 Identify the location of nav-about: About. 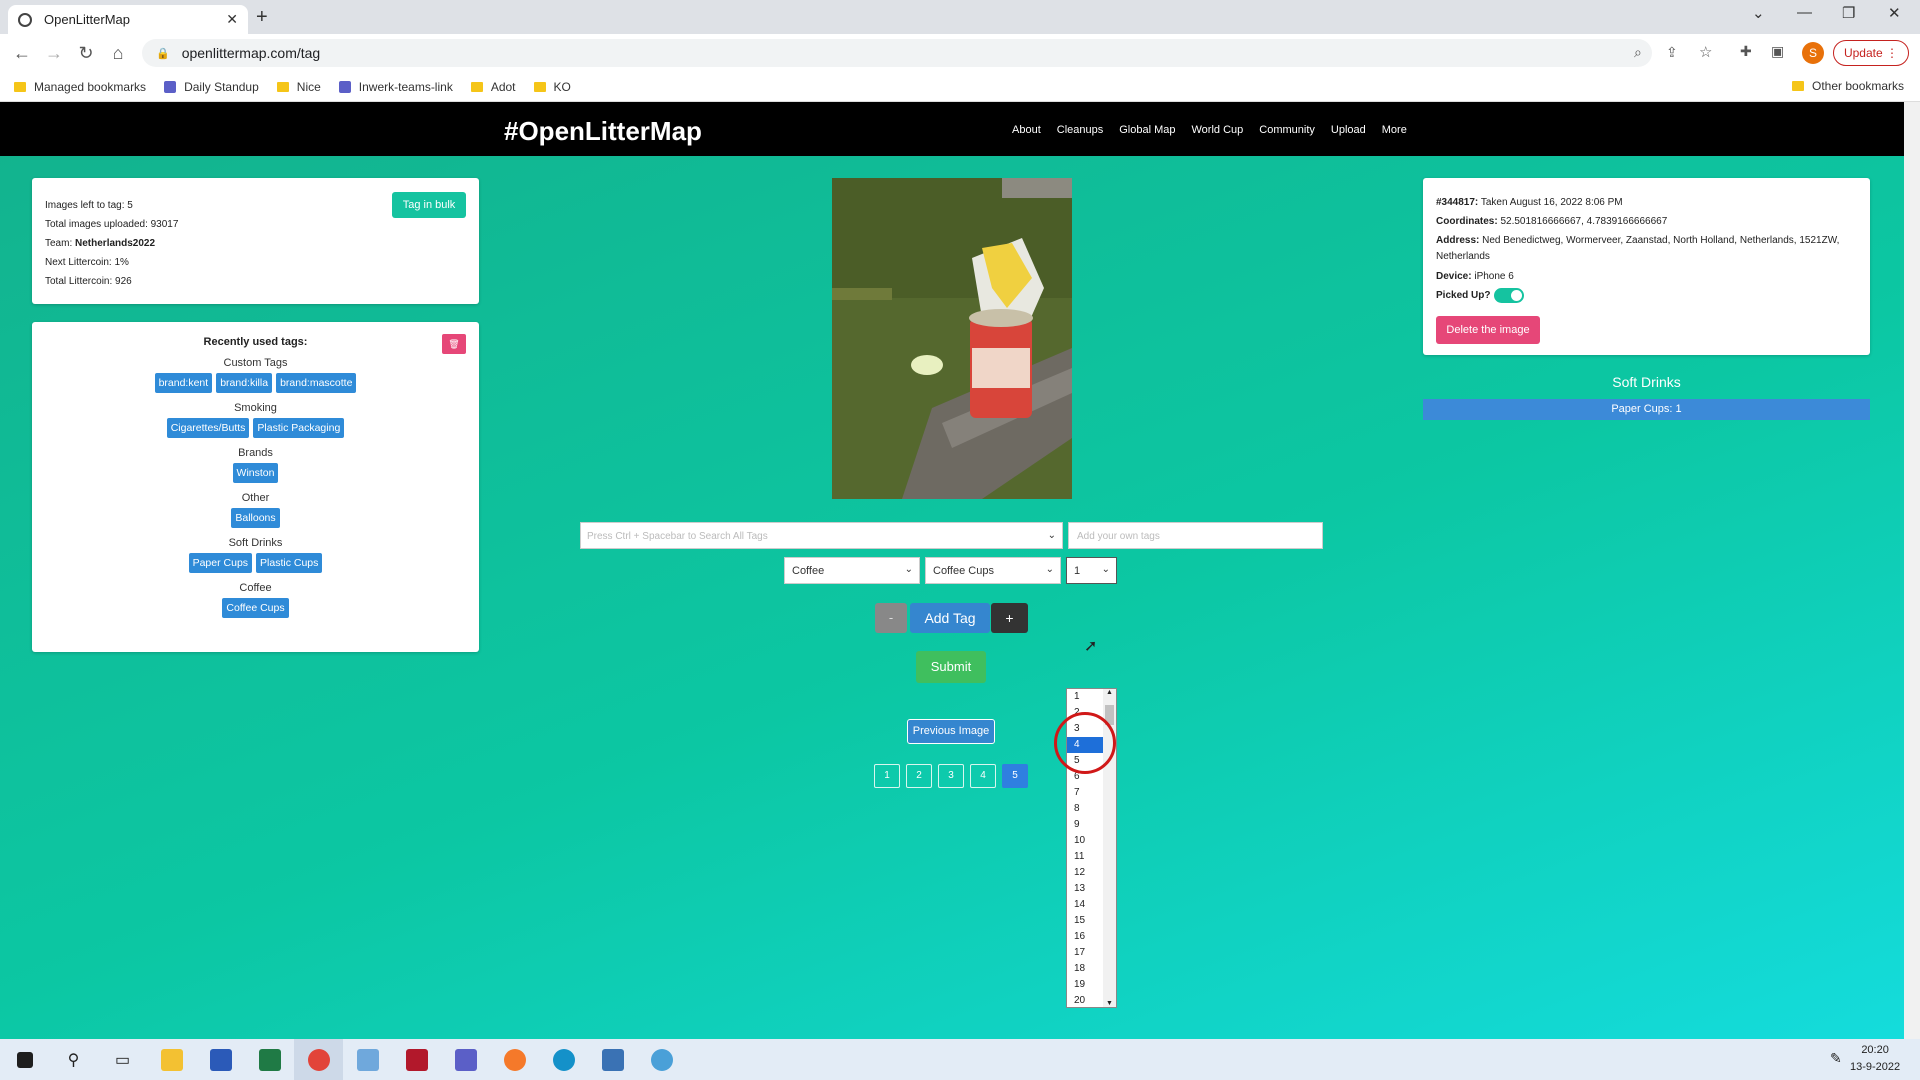
(1026, 130).